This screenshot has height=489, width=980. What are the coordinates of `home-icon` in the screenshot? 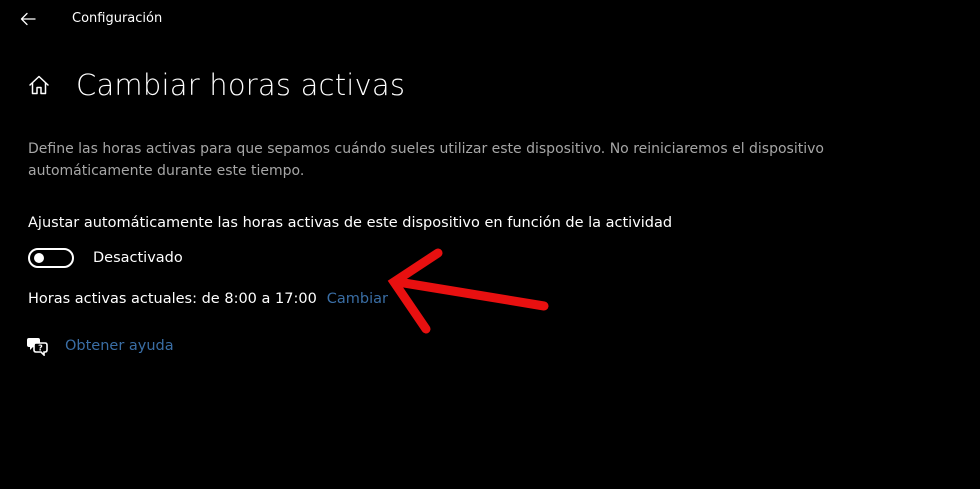 It's located at (39, 85).